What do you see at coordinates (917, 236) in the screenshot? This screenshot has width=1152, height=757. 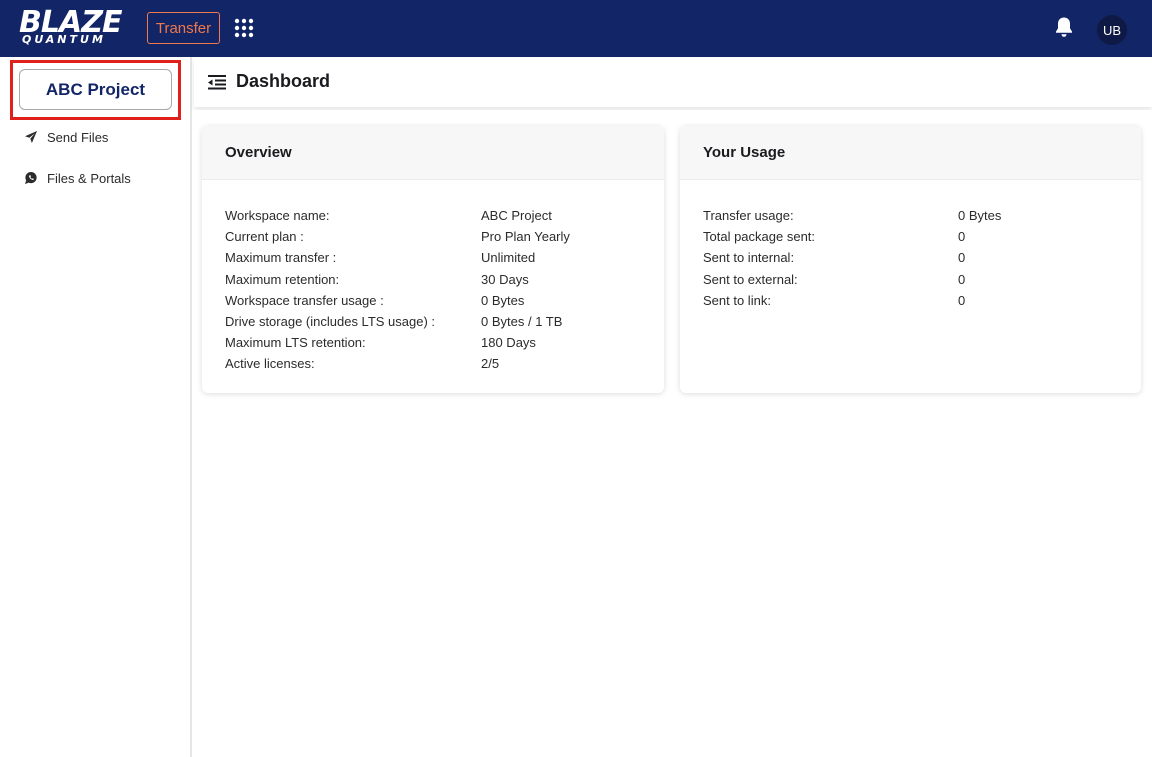 I see `info-row: Total package sent: 0` at bounding box center [917, 236].